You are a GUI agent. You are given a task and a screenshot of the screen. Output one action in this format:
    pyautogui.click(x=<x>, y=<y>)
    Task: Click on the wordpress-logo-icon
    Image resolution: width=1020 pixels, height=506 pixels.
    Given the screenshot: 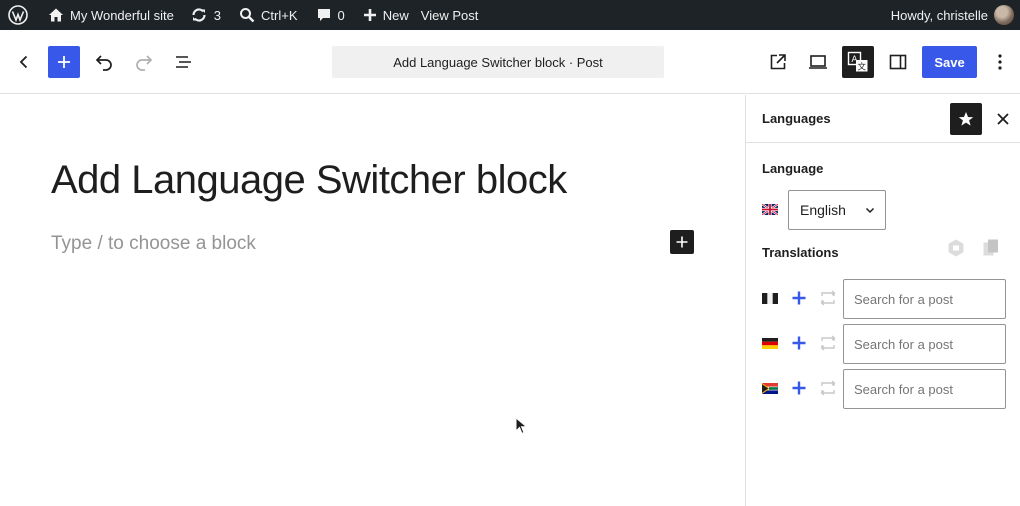 What is the action you would take?
    pyautogui.click(x=18, y=15)
    